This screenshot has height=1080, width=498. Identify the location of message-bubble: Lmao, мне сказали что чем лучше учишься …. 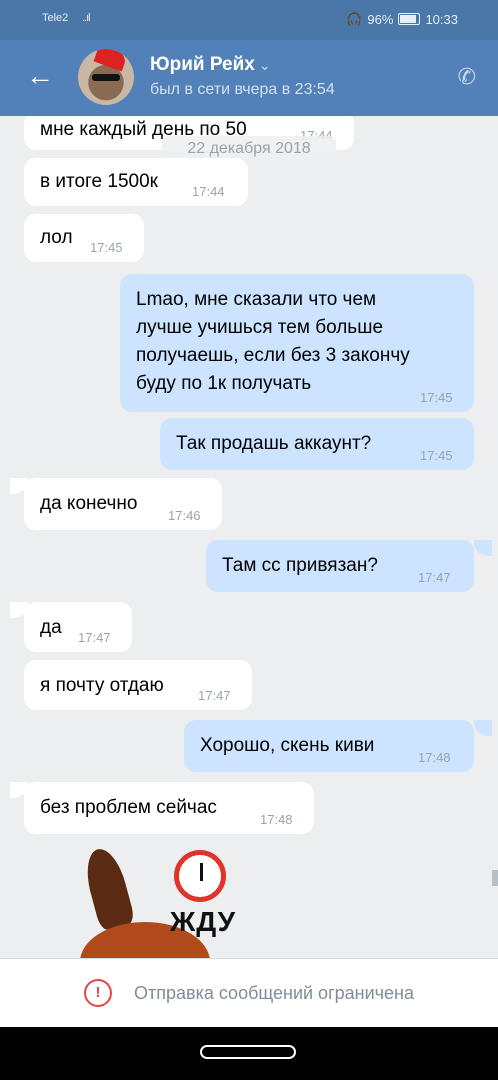
(297, 343).